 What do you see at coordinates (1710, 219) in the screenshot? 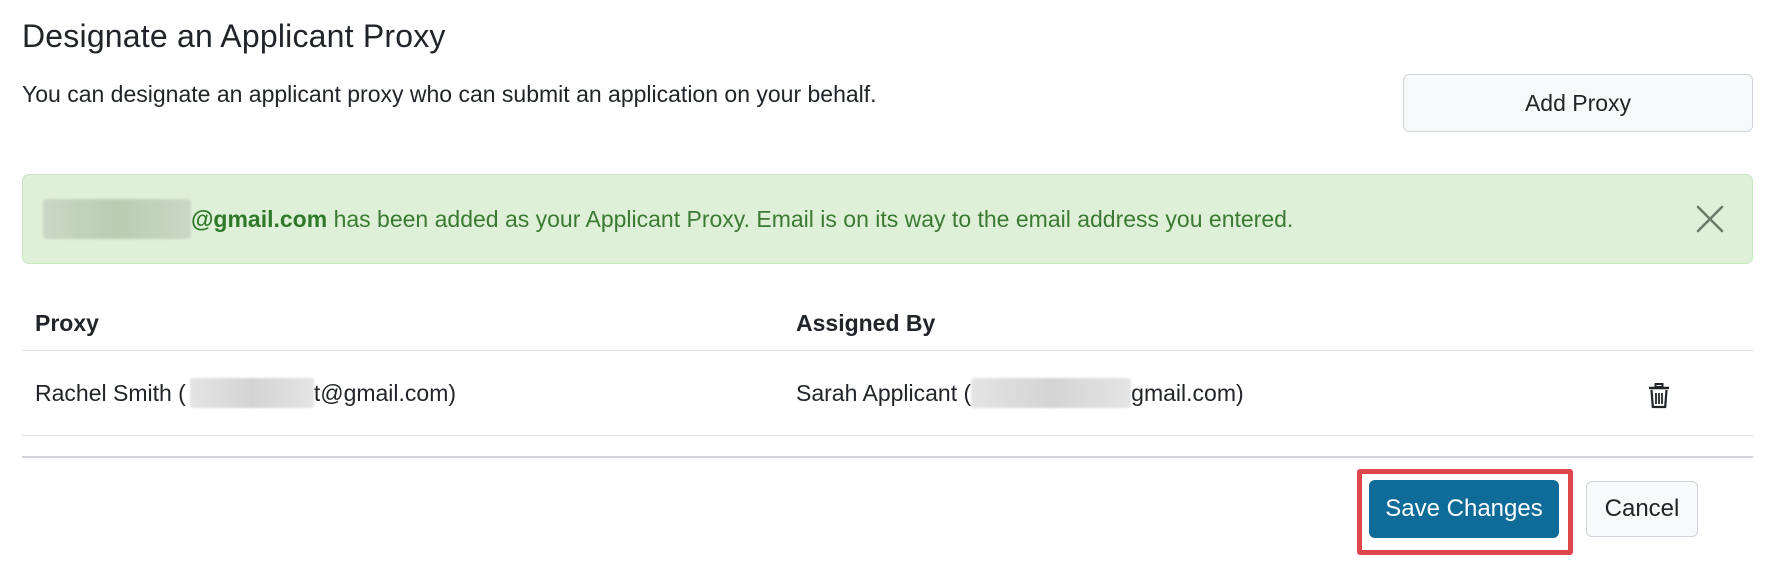
I see `close-icon` at bounding box center [1710, 219].